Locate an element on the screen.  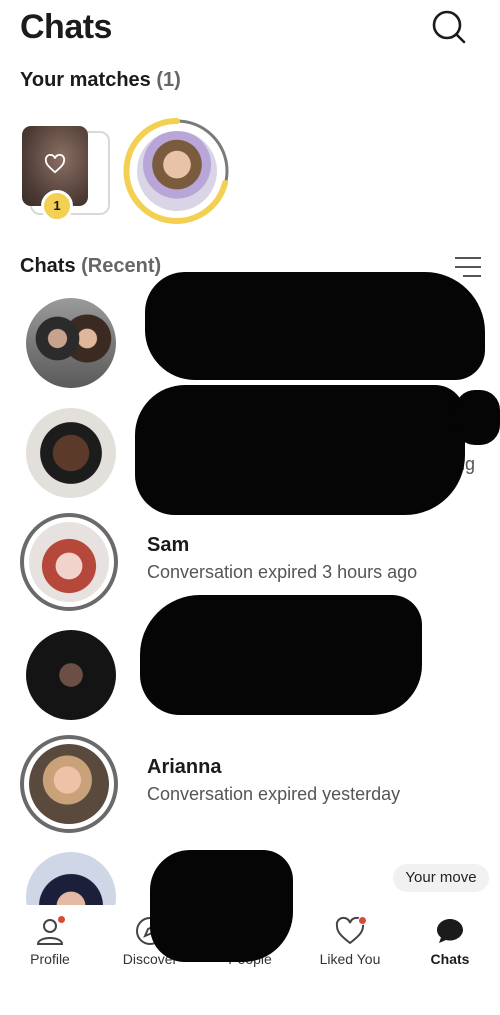
chat-name: Sam is located at coordinates (168, 545).